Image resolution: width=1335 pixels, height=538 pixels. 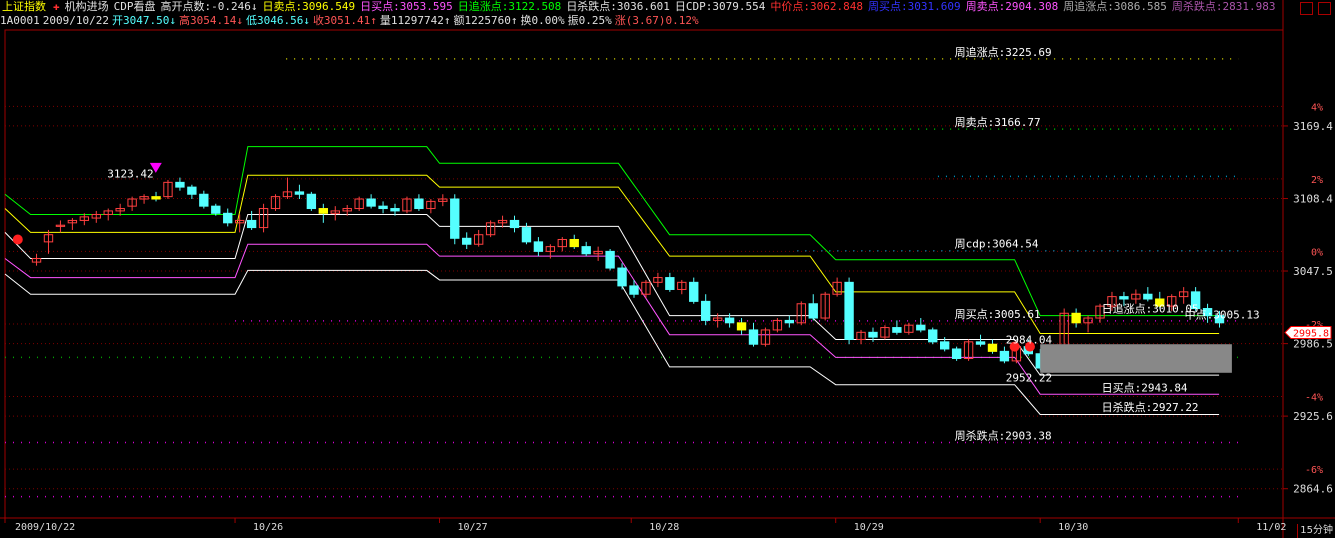 I want to click on date-tick-label: 2009/10/22, so click(x=45, y=527).